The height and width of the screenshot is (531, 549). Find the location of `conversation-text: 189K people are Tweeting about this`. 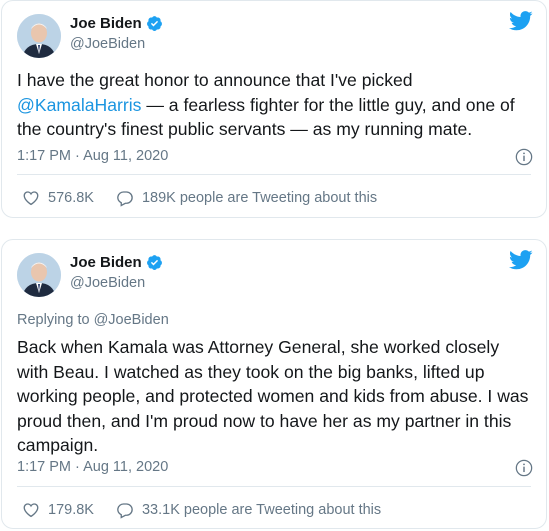

conversation-text: 189K people are Tweeting about this is located at coordinates (259, 198).